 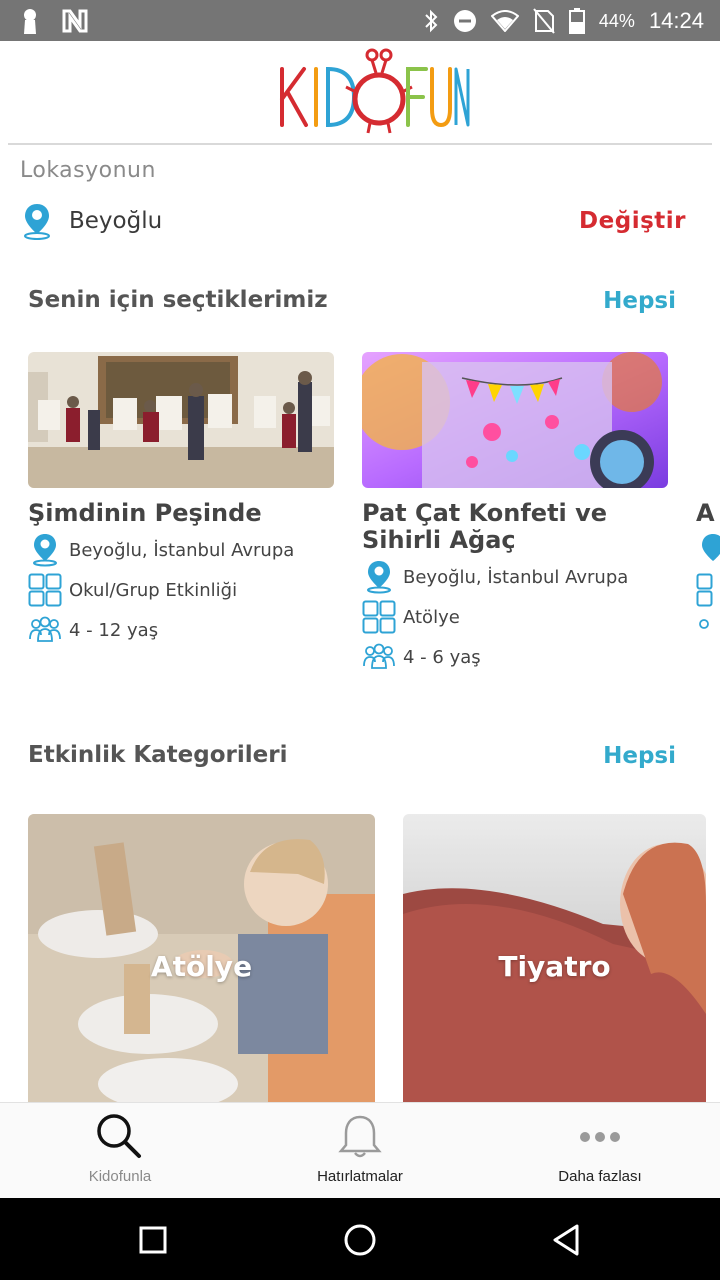 What do you see at coordinates (119, 1136) in the screenshot?
I see `search-icon` at bounding box center [119, 1136].